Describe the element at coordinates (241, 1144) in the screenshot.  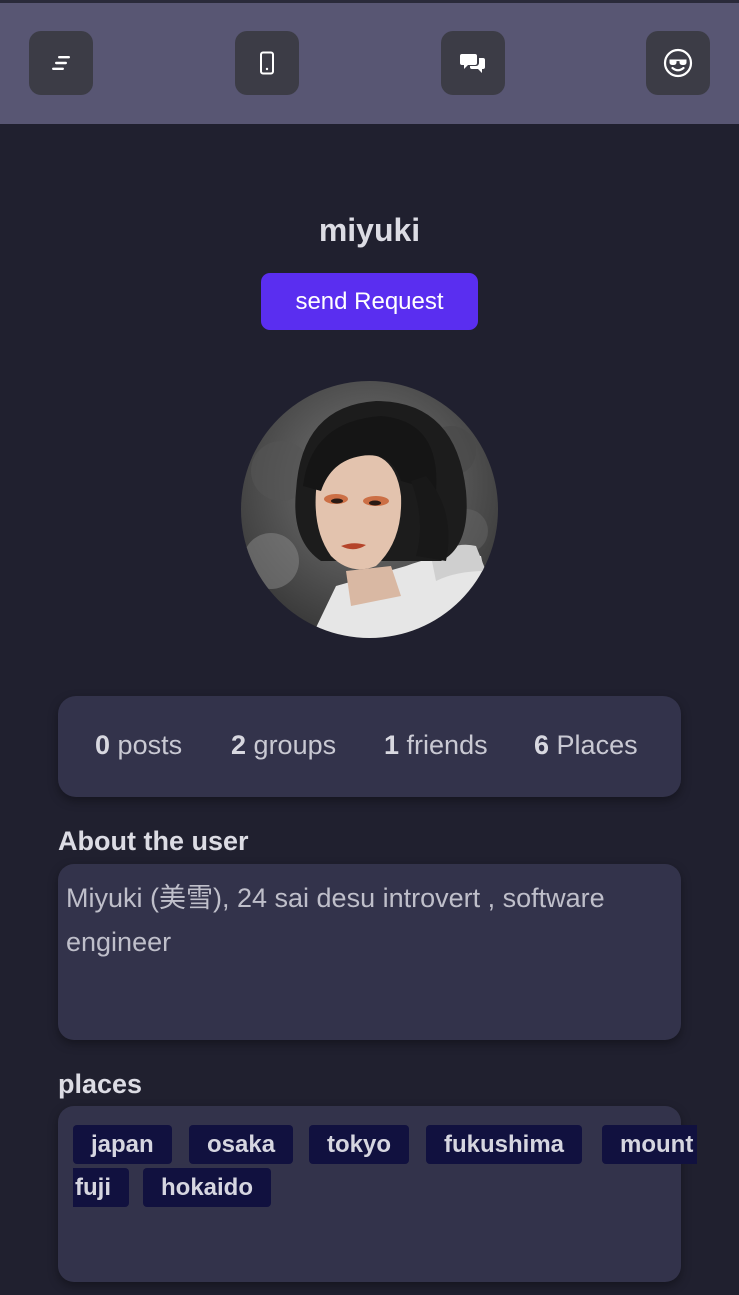
I see `place-tag: osaka` at that location.